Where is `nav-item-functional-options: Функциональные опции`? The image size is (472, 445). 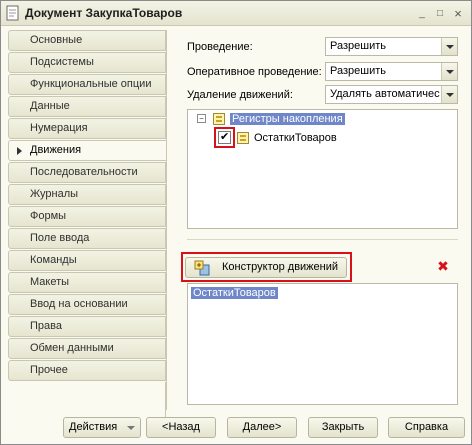 nav-item-functional-options: Функциональные опции is located at coordinates (87, 84).